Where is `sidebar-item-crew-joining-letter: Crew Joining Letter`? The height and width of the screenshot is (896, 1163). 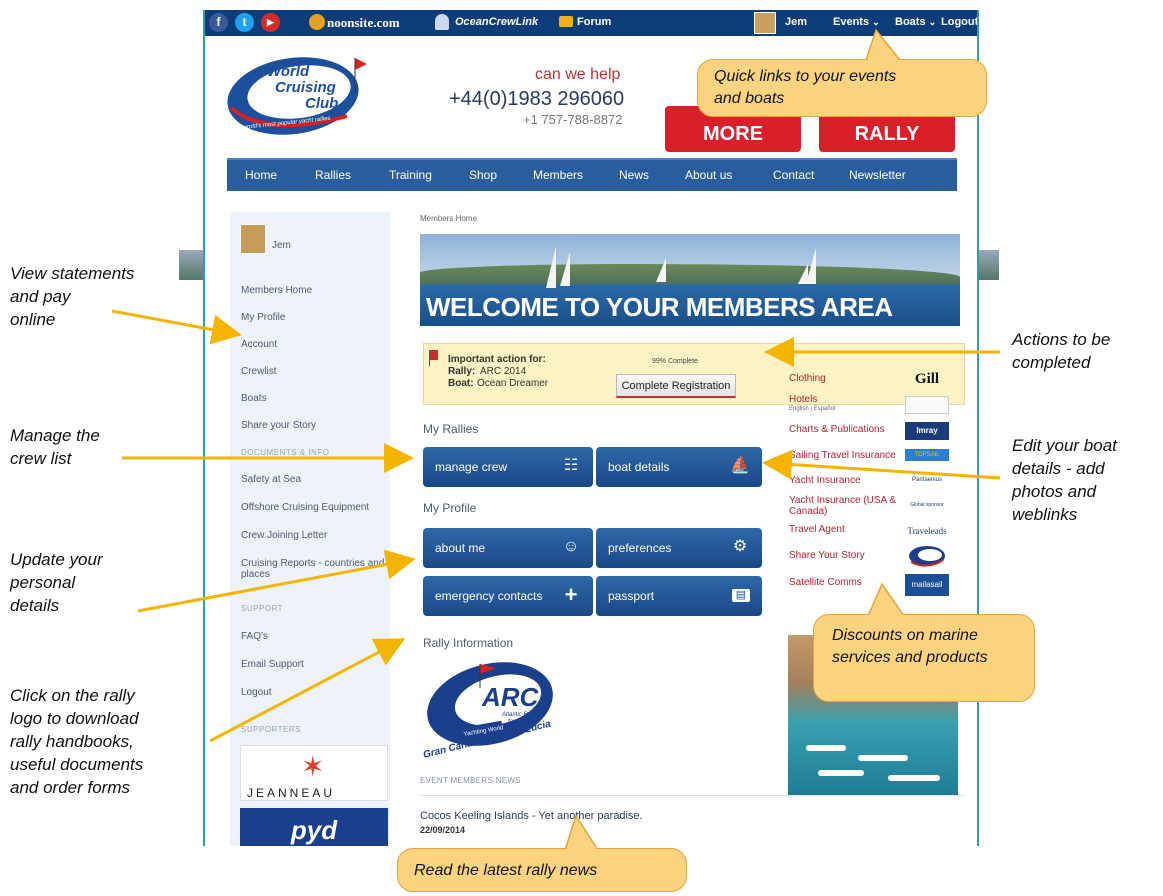
sidebar-item-crew-joining-letter: Crew Joining Letter is located at coordinates (284, 535).